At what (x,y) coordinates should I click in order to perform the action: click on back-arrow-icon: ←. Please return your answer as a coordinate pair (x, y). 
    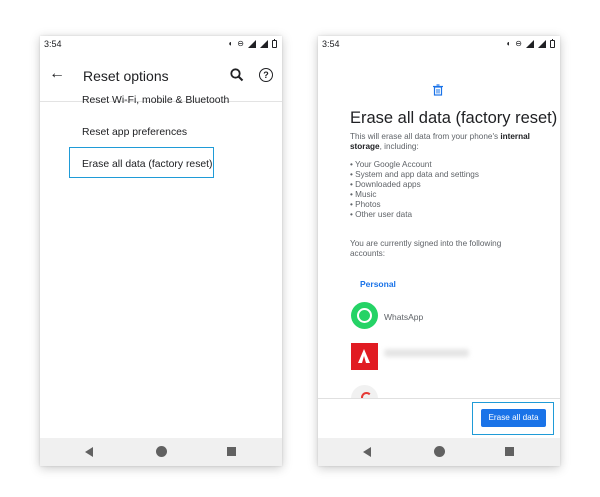
    Looking at the image, I should click on (57, 74).